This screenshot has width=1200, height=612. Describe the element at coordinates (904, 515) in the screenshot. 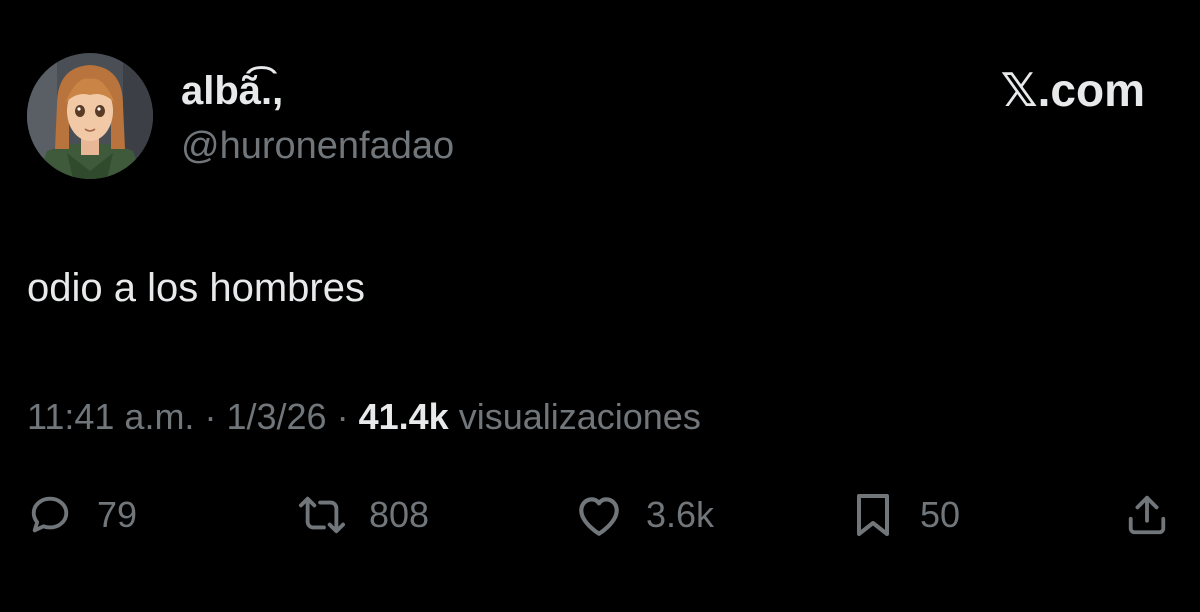

I see `bookmark-button: 50` at that location.